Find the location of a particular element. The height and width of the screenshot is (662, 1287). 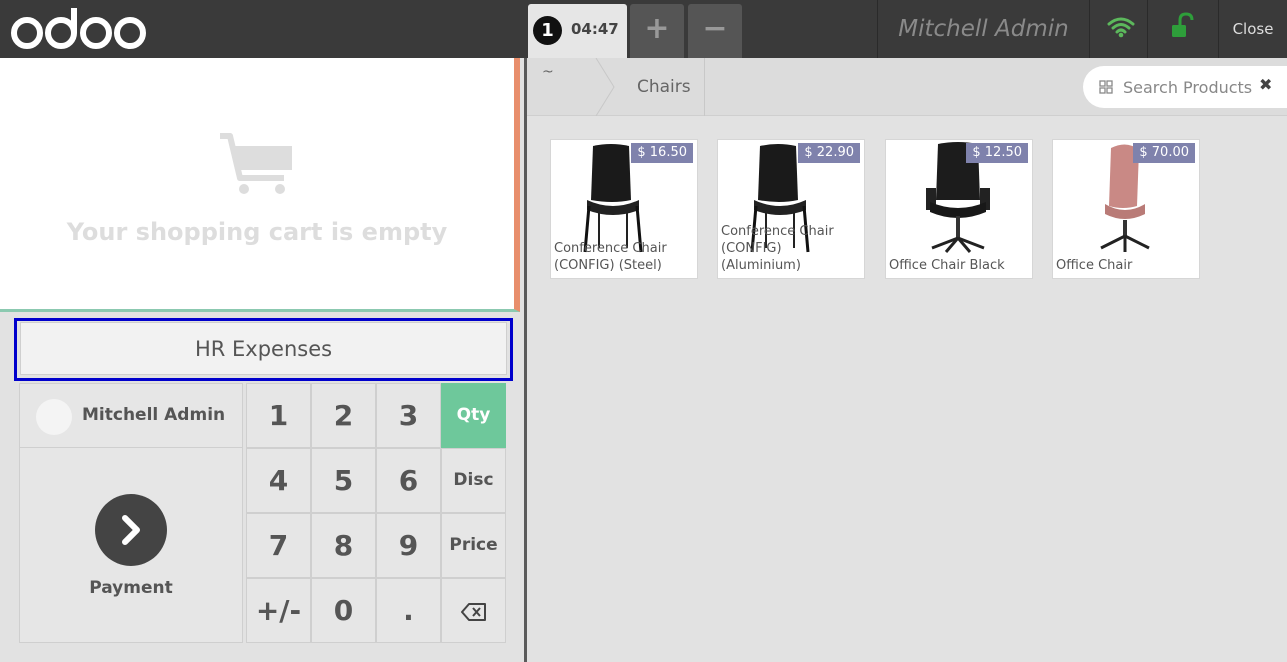

price-mode-button: Price is located at coordinates (473, 545).